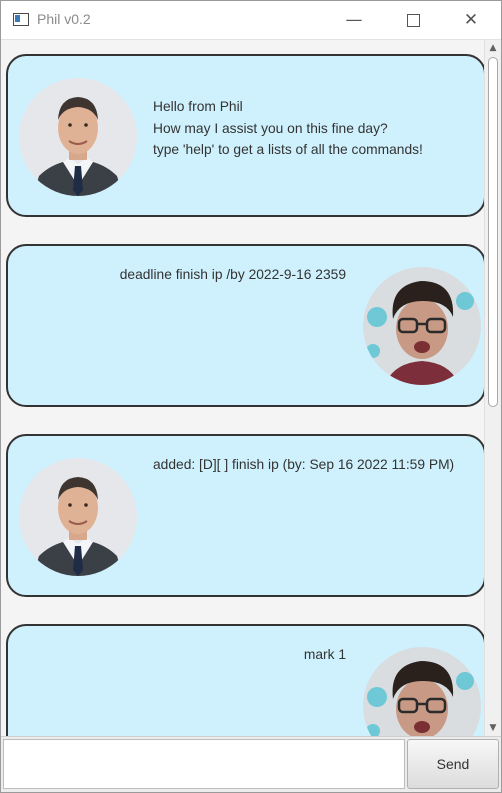 The image size is (502, 793). Describe the element at coordinates (493, 728) in the screenshot. I see `scroll-down-icon: ▼` at that location.